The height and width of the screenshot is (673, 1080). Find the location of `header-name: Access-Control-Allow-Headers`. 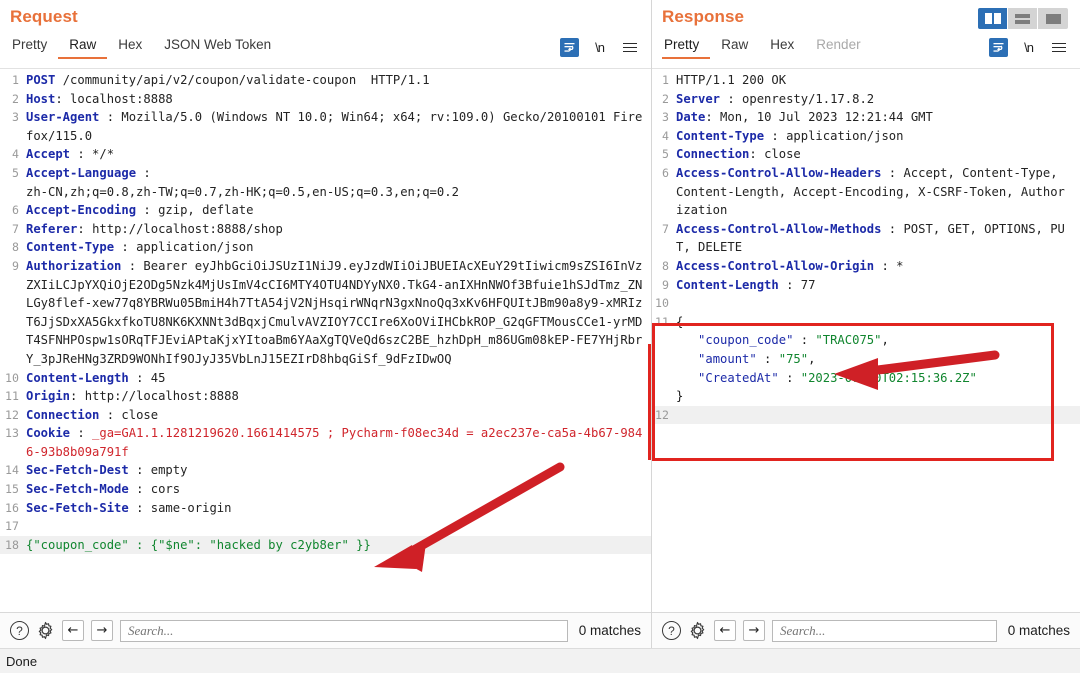

header-name: Access-Control-Allow-Headers is located at coordinates (779, 172).